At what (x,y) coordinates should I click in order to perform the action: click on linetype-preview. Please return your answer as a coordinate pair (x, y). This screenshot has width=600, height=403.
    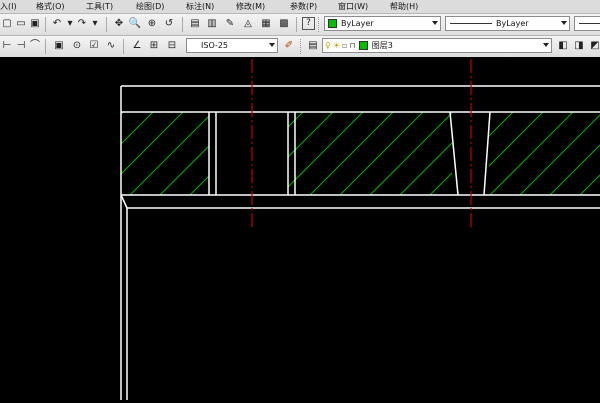
    Looking at the image, I should click on (471, 23).